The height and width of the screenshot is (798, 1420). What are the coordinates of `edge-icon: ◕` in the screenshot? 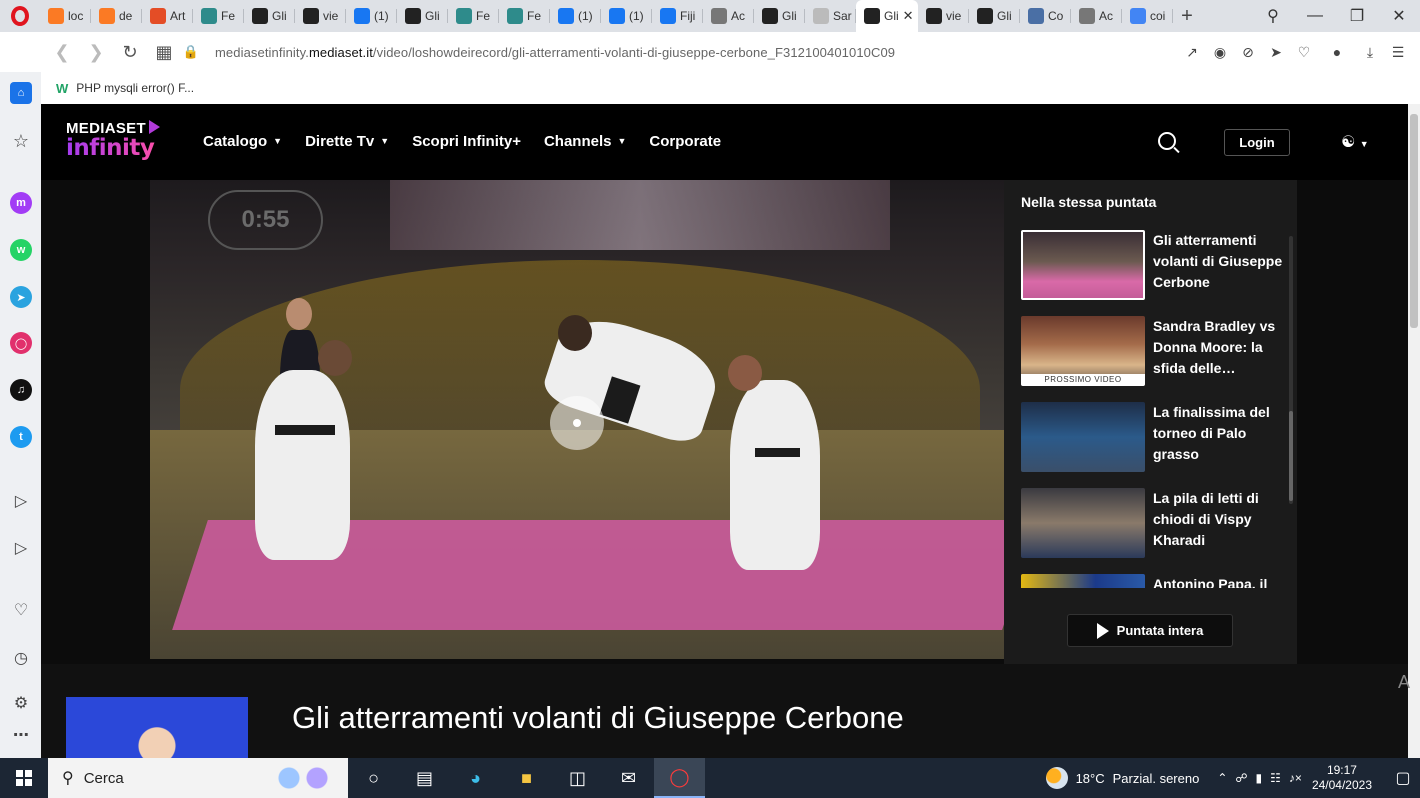 It's located at (475, 778).